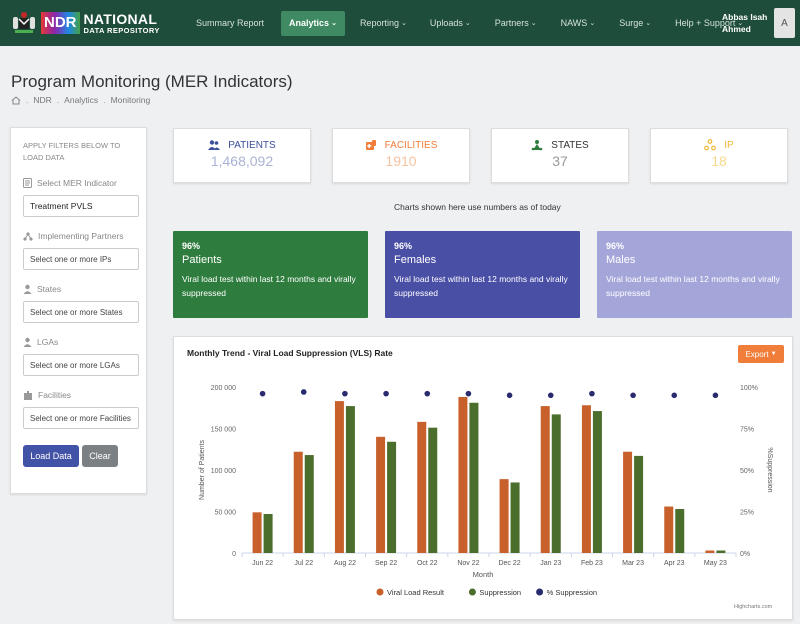  I want to click on y2-tick-label: 50%, so click(747, 471).